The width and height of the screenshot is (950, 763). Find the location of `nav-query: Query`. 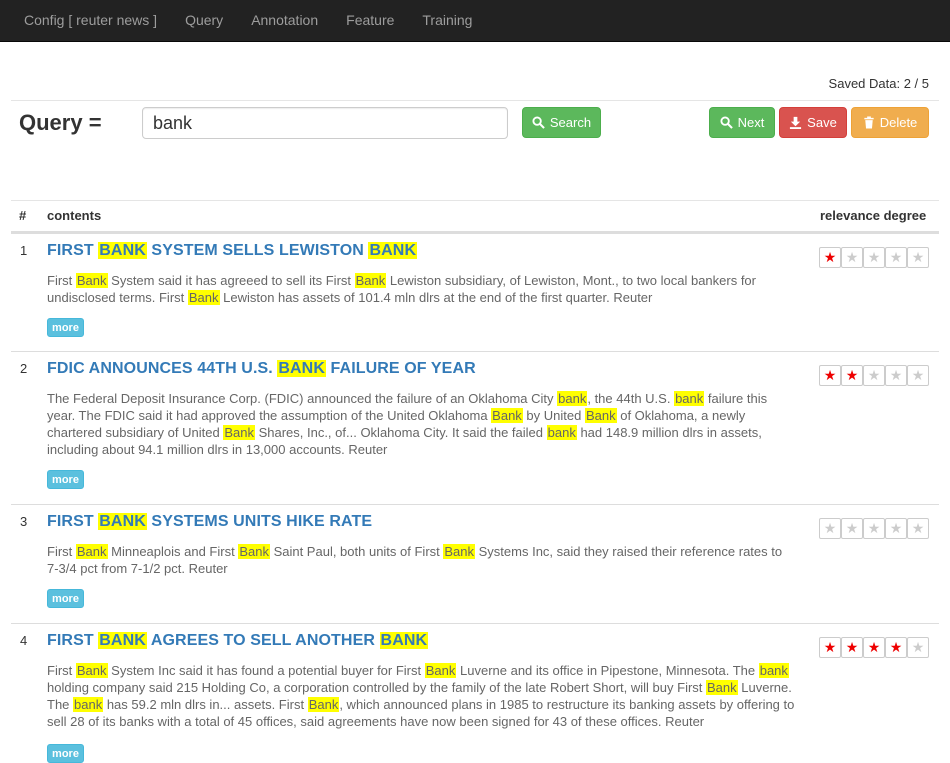

nav-query: Query is located at coordinates (204, 21).